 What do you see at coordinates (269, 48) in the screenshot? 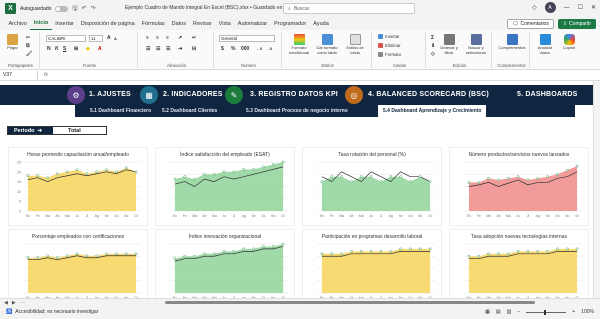
I see `decrease-decimal-icon: →0` at bounding box center [269, 48].